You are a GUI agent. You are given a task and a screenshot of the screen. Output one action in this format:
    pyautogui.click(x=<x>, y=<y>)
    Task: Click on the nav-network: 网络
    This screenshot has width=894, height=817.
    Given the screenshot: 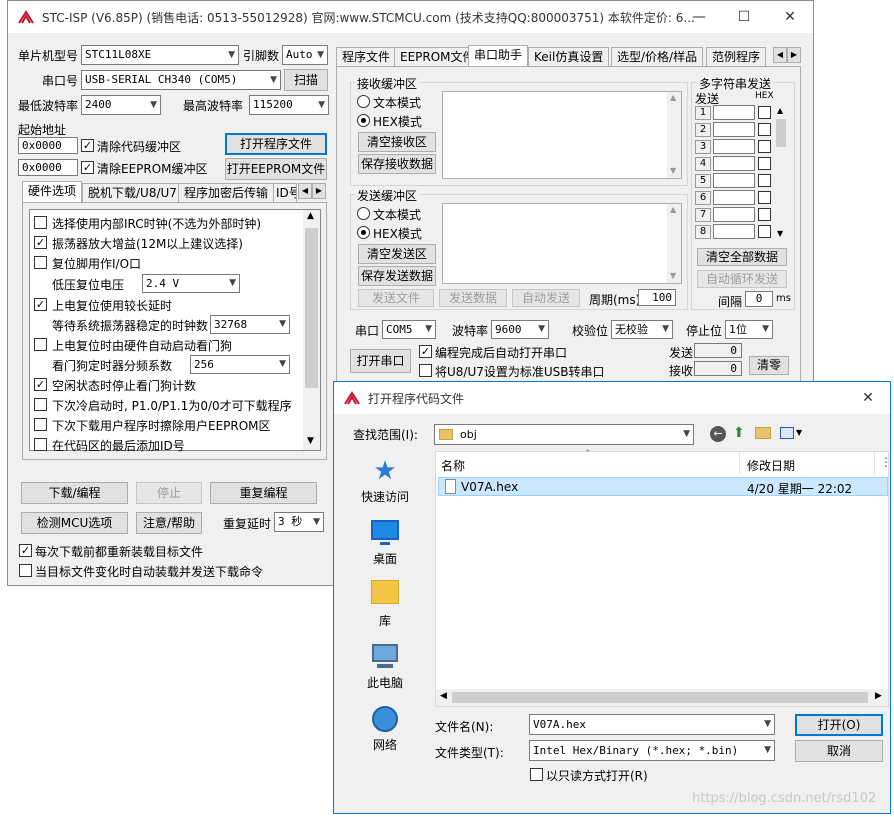 What is the action you would take?
    pyautogui.click(x=385, y=744)
    